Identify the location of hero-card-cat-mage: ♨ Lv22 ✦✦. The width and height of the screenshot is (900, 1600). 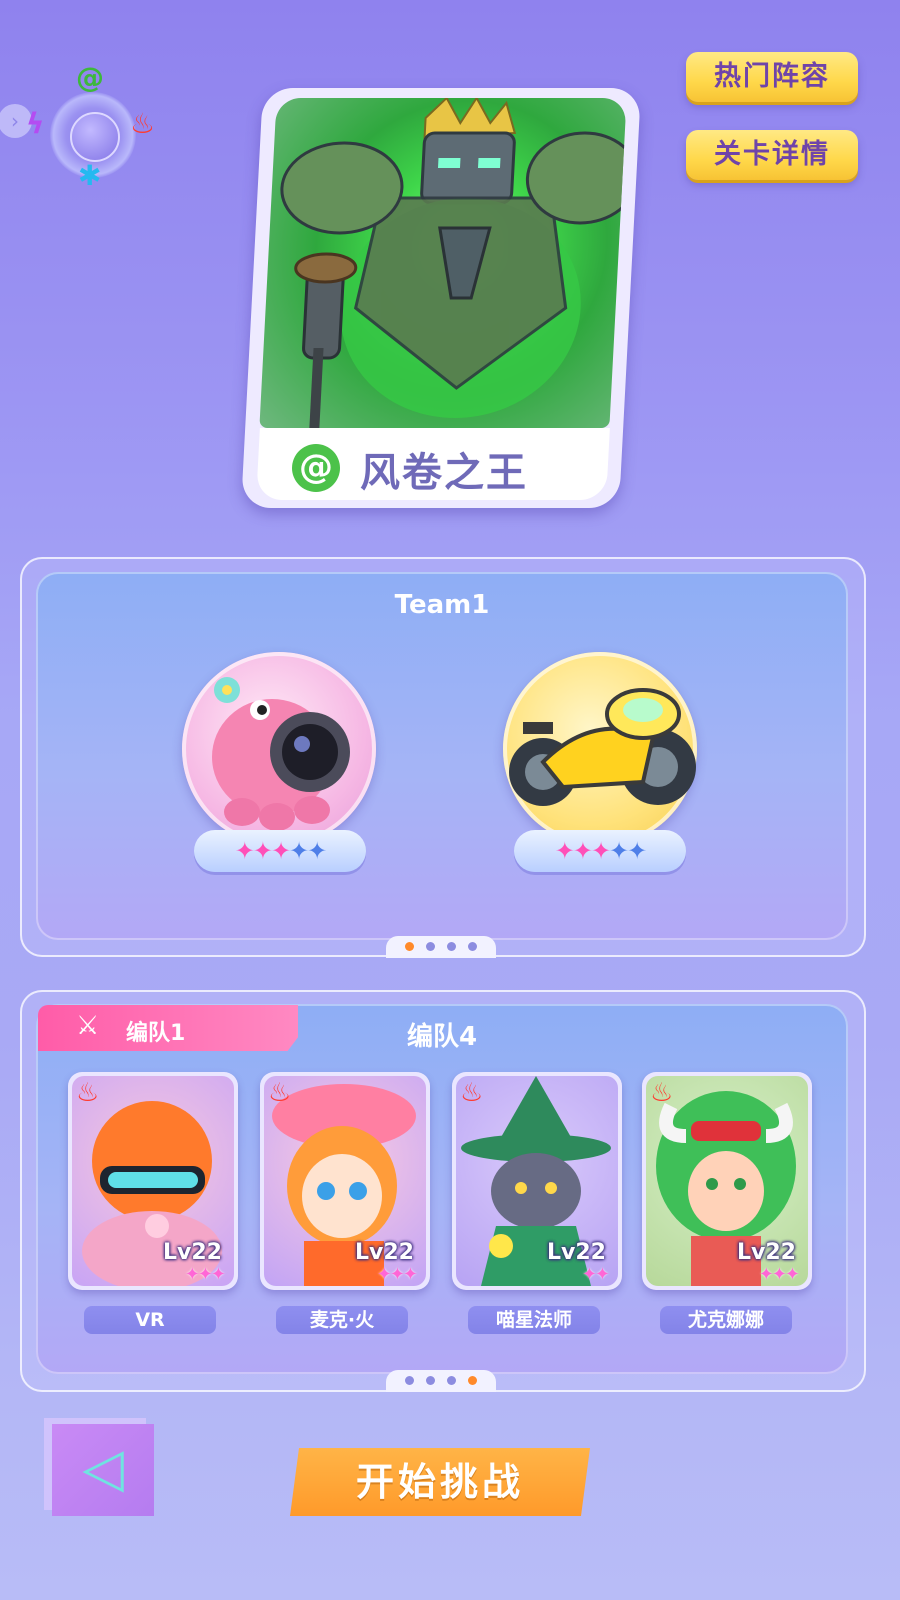
(537, 1181).